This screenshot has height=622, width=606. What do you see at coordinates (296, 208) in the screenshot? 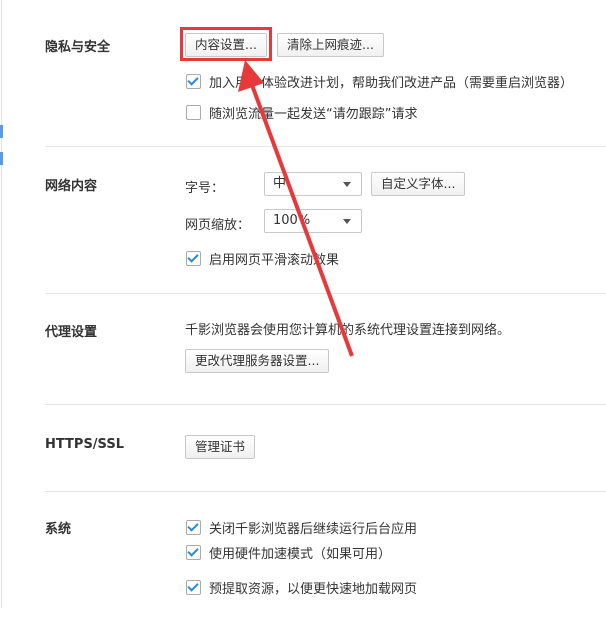
I see `annotation-arrow-icon` at bounding box center [296, 208].